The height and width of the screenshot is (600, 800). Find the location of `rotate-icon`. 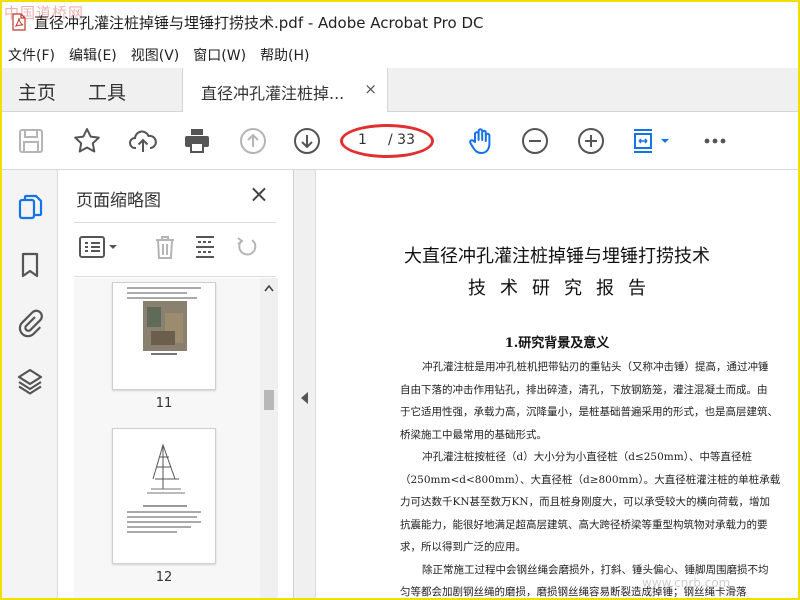

rotate-icon is located at coordinates (247, 247).